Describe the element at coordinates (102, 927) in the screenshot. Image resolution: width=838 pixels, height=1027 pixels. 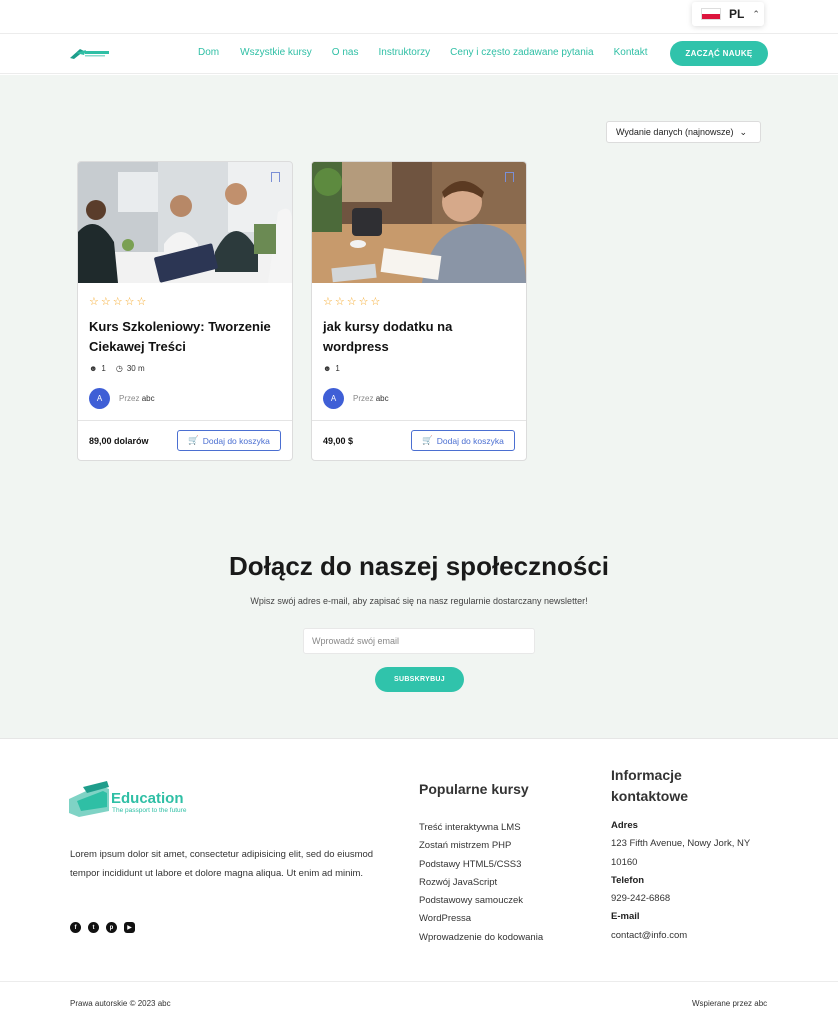
I see `social-links: f t p ▶` at that location.